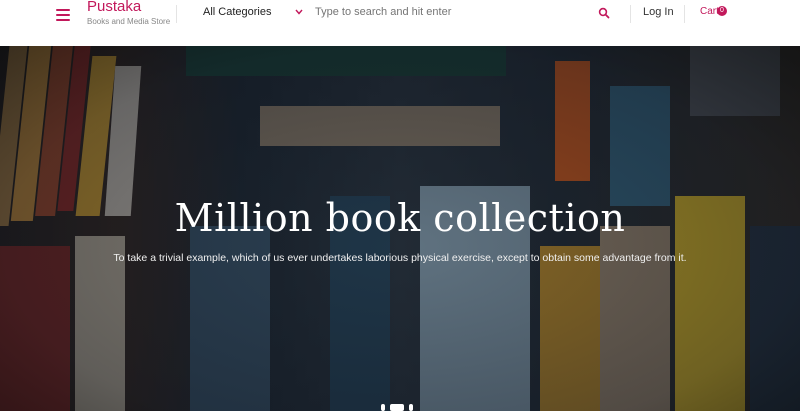 This screenshot has width=800, height=411. Describe the element at coordinates (114, 7) in the screenshot. I see `brand-title: Pustaka` at that location.